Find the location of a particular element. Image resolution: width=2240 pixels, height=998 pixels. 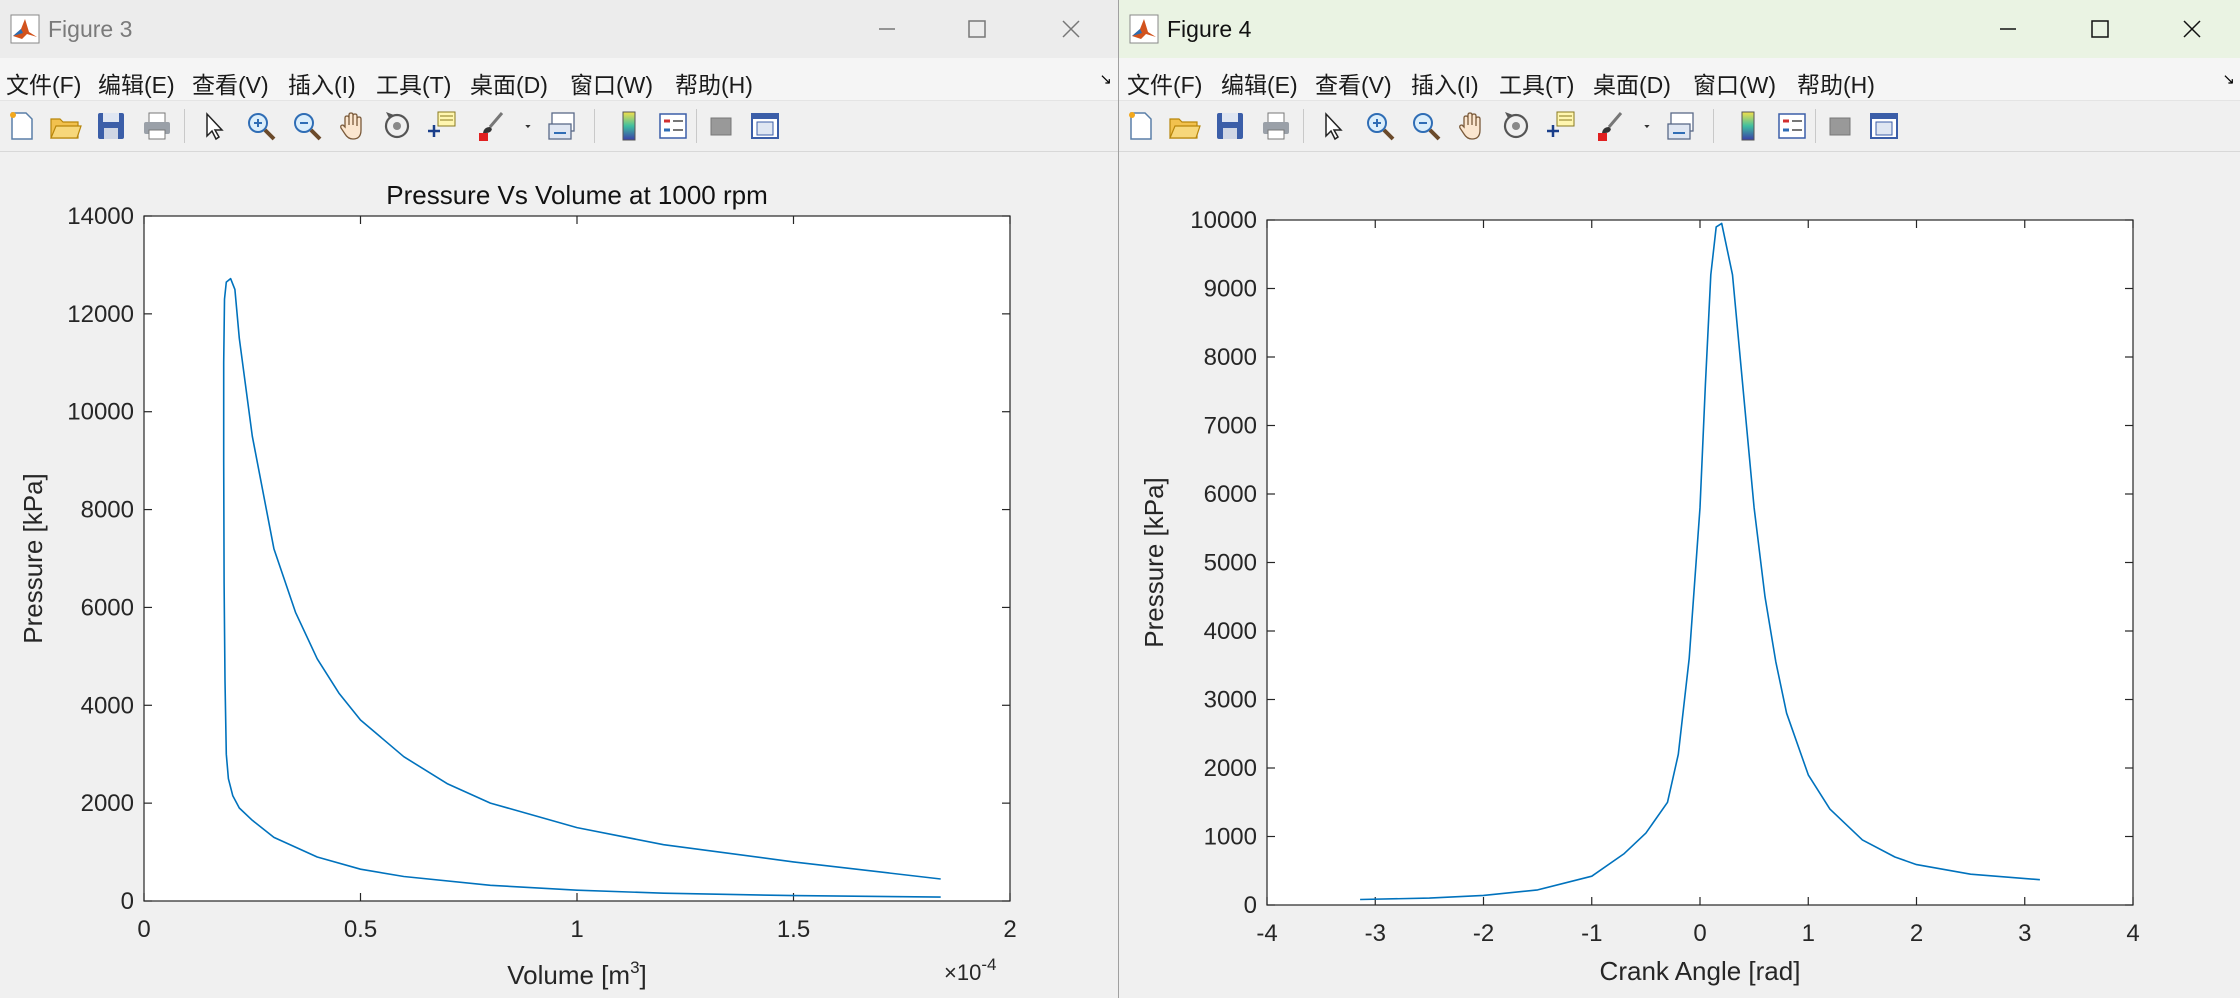

x-axis-label: Volume [m3] is located at coordinates (577, 974).